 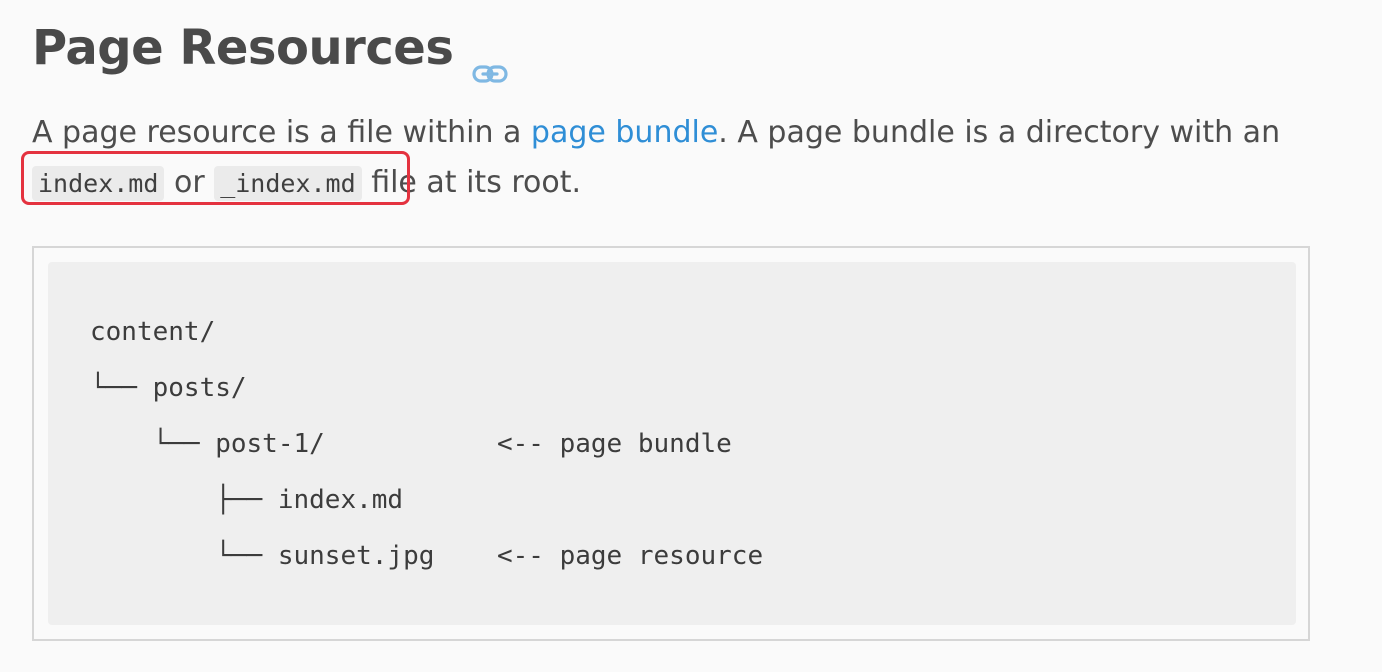 I want to click on intro-text-3: or, so click(x=189, y=182).